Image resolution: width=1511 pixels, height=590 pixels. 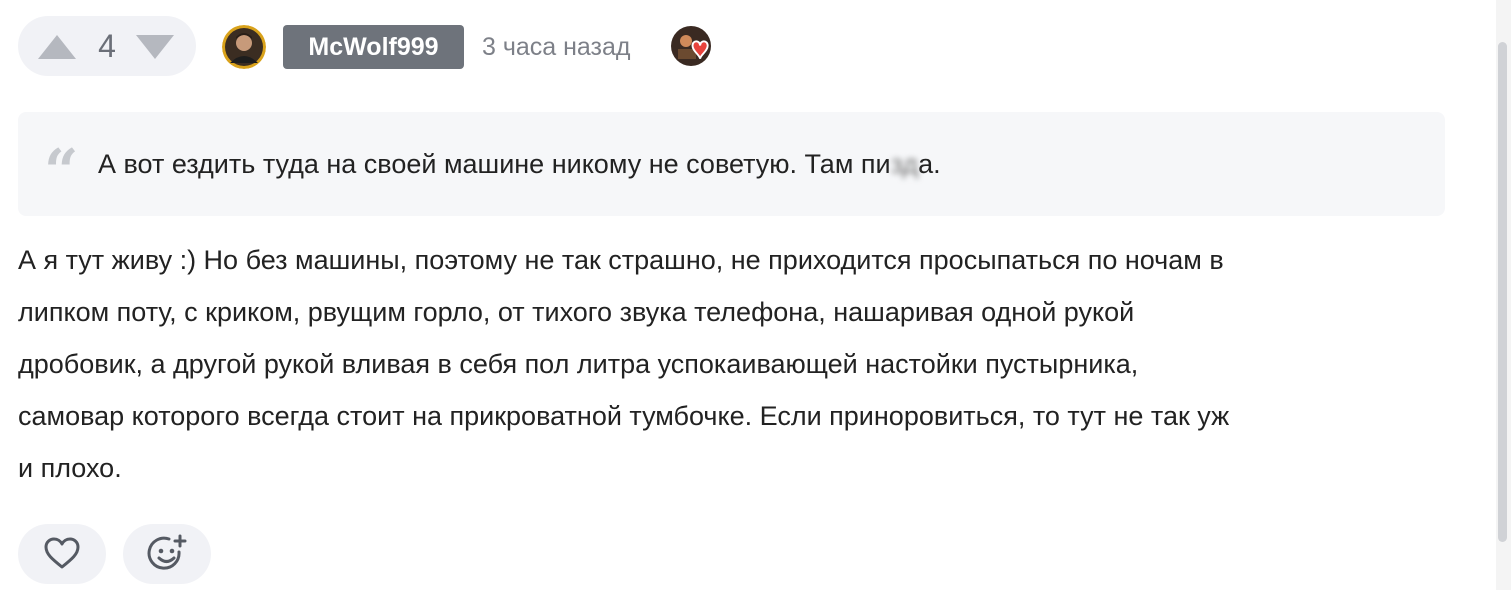 I want to click on heart-icon, so click(x=62, y=553).